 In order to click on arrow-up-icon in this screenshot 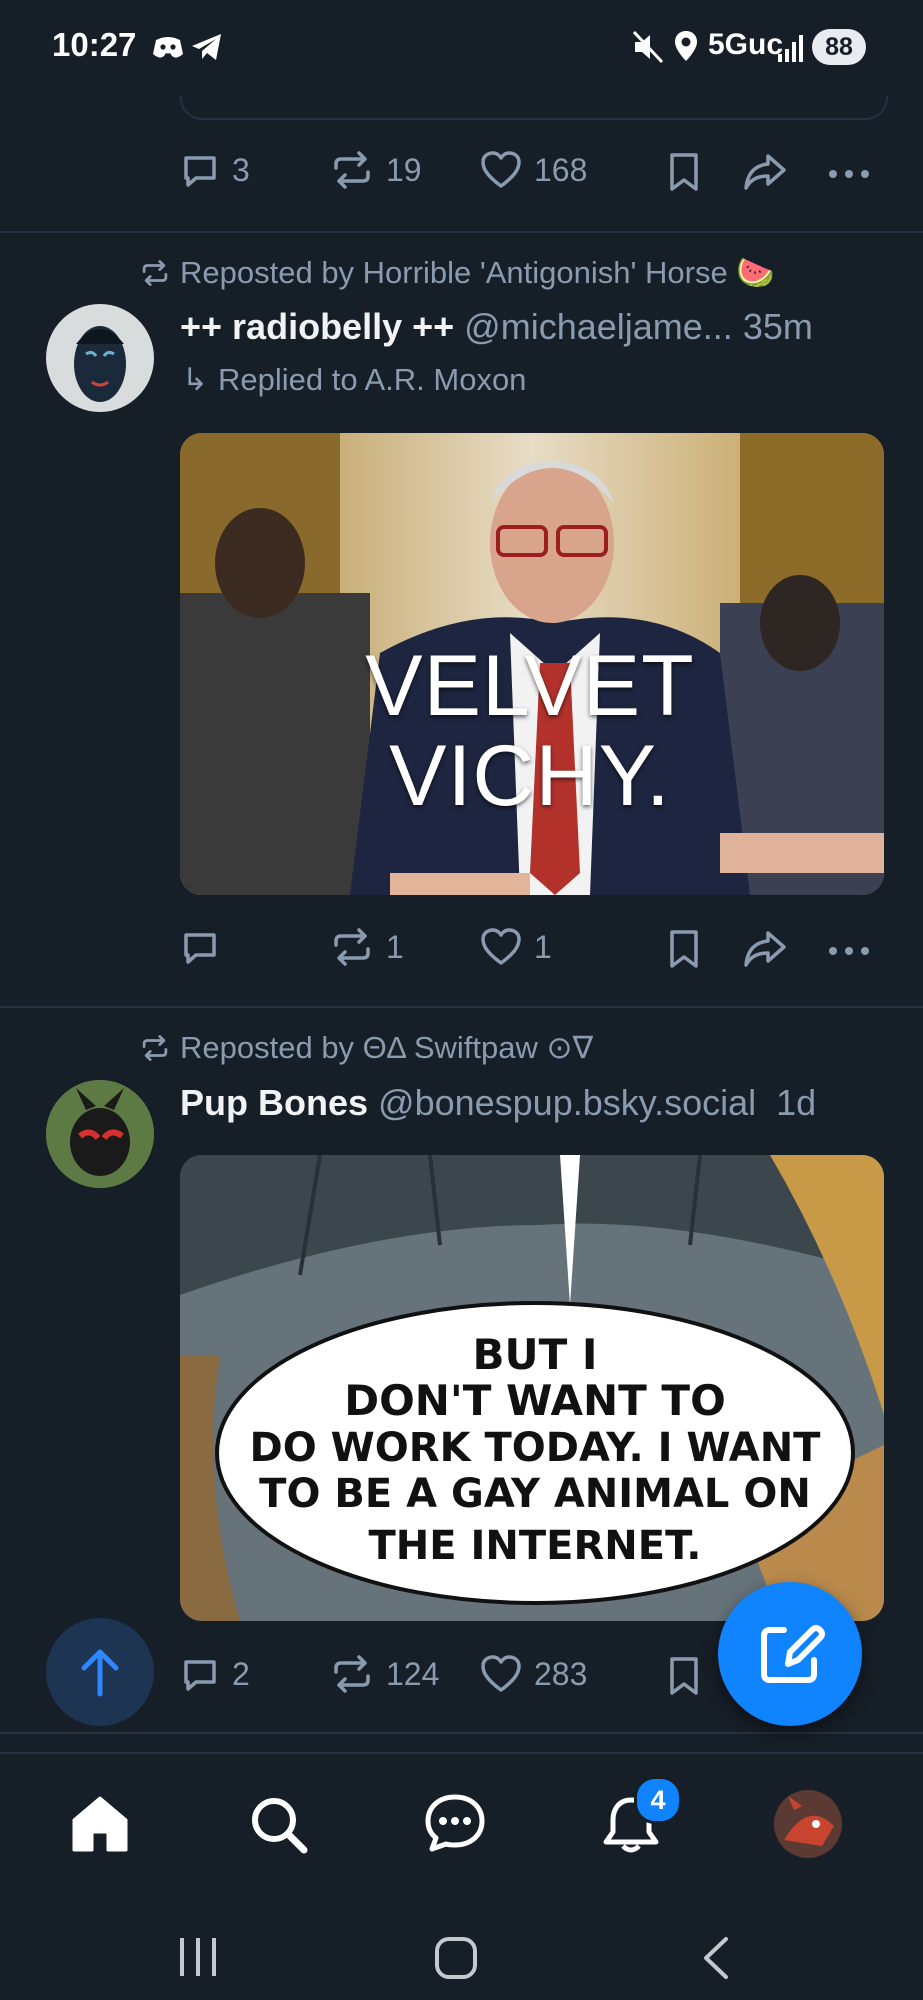, I will do `click(100, 1673)`.